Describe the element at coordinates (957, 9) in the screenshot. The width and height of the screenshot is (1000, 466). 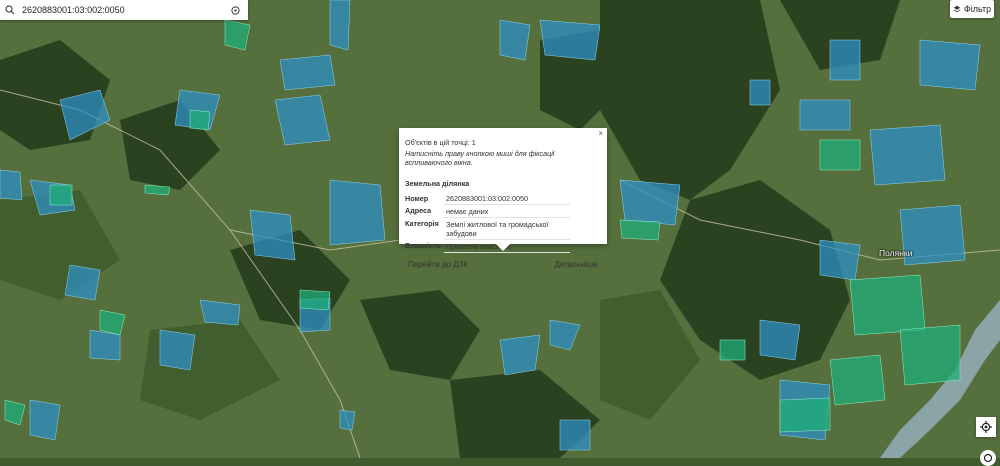
I see `layers-icon` at that location.